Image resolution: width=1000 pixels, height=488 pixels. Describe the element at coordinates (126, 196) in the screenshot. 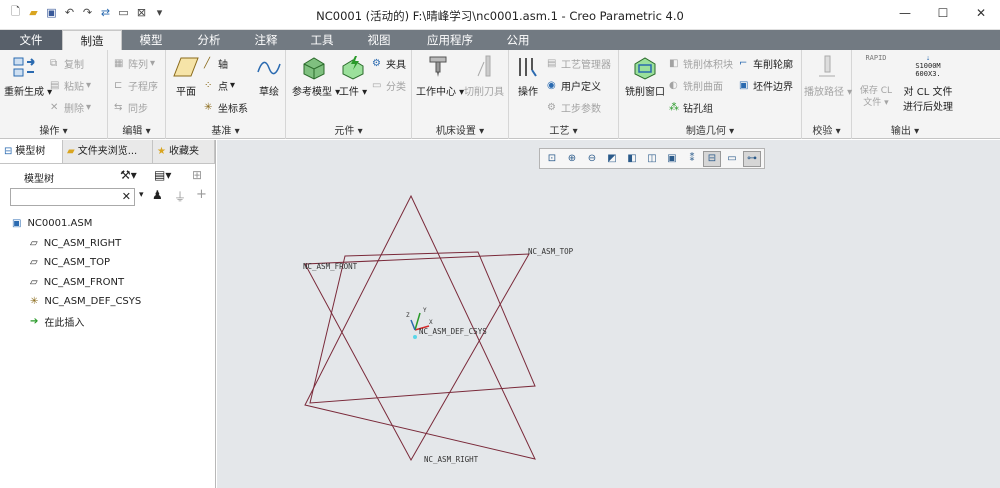

I see `clear-search-icon: ✕` at that location.